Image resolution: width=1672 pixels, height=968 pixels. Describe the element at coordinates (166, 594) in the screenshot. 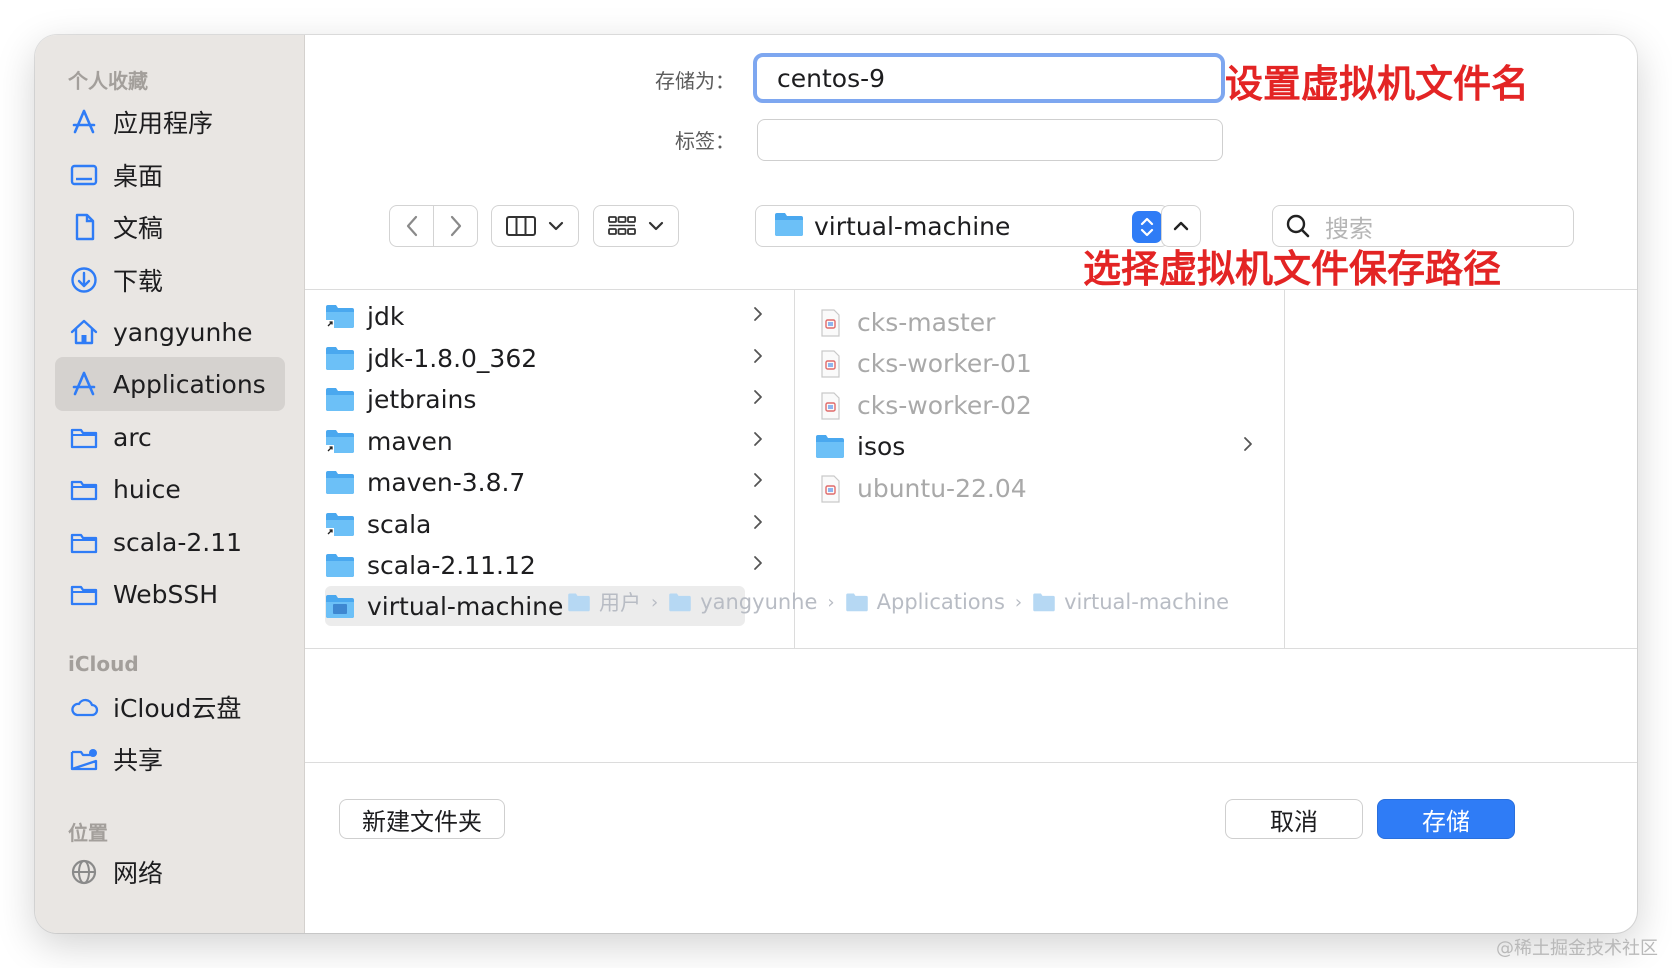

I see `sidebar-item-label: WebSSH` at that location.